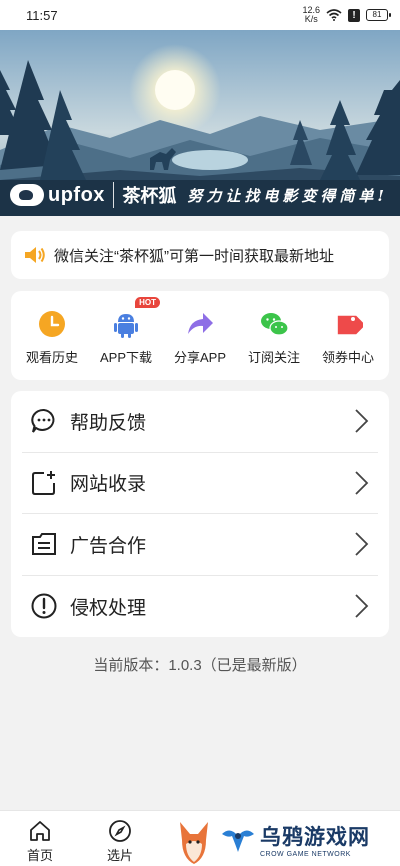  What do you see at coordinates (347, 357) in the screenshot?
I see `action-label: 领券中心` at bounding box center [347, 357].